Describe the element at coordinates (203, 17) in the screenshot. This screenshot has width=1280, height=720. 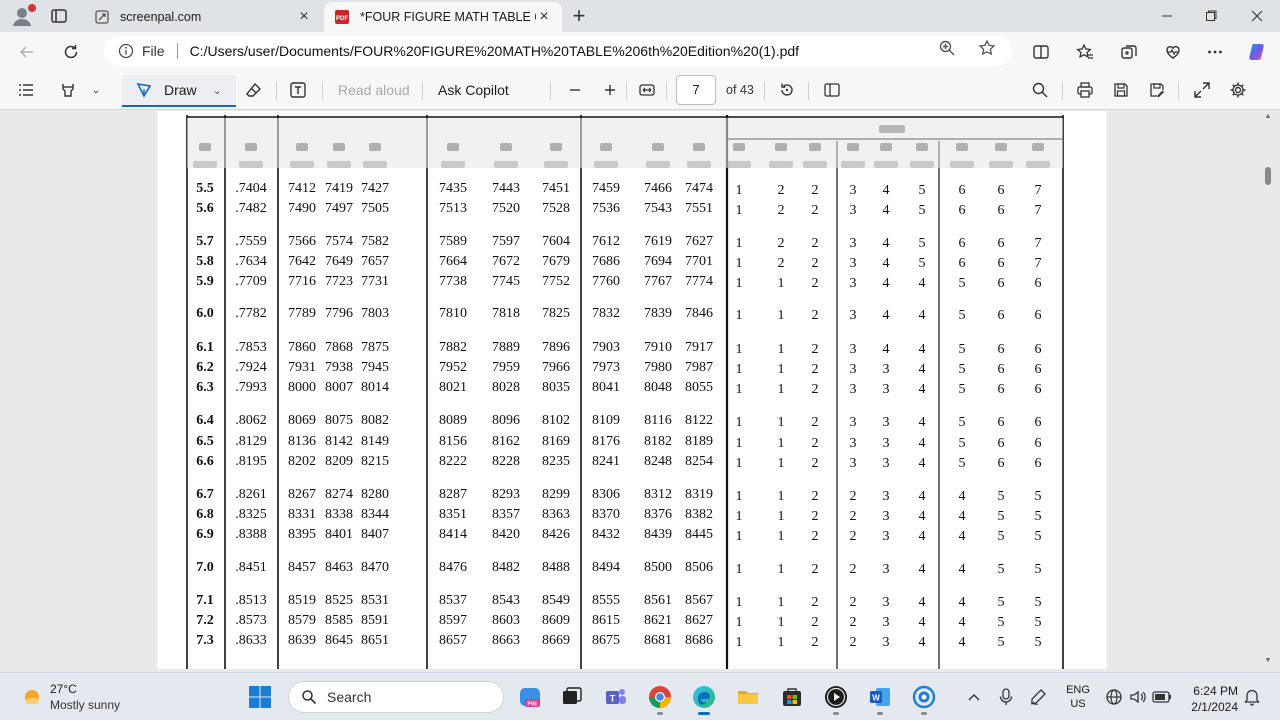
I see `tab-screenpal: screenpal.com ×` at that location.